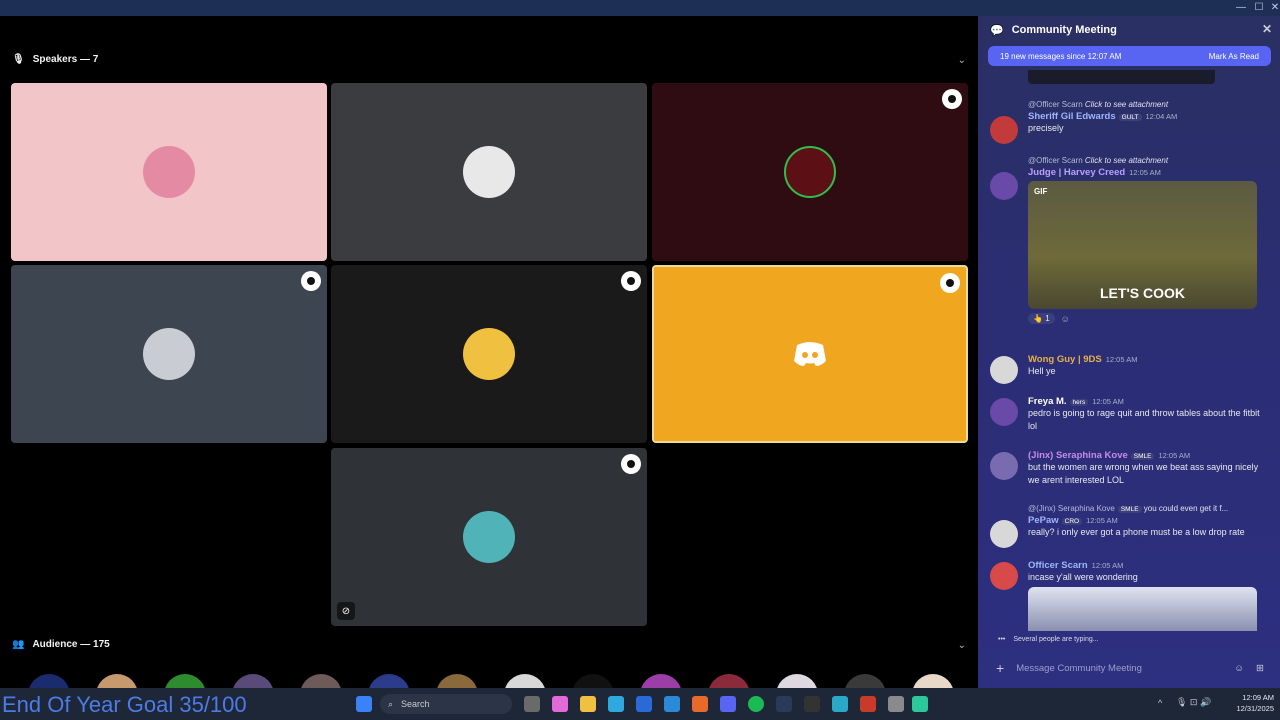 The width and height of the screenshot is (1280, 720). What do you see at coordinates (446, 704) in the screenshot?
I see `taskbar-search: ⌕ Search` at bounding box center [446, 704].